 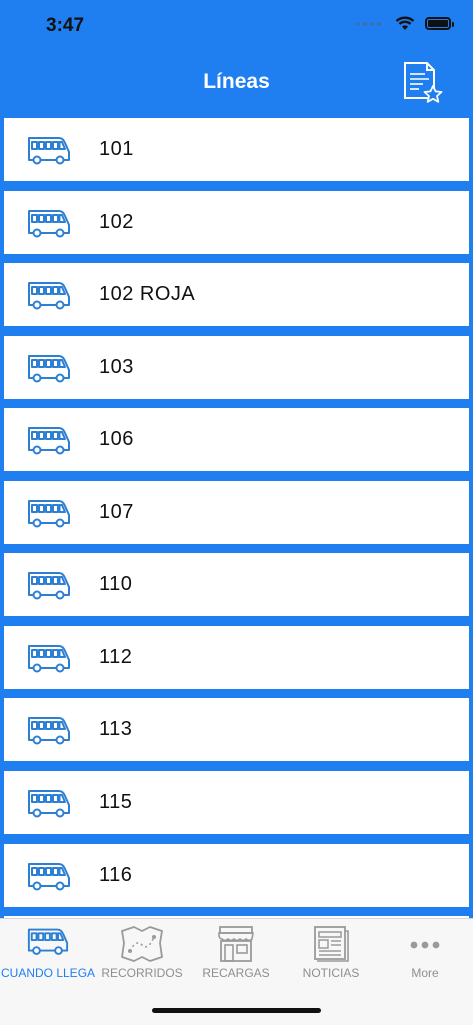 I want to click on status-icons, so click(x=405, y=23).